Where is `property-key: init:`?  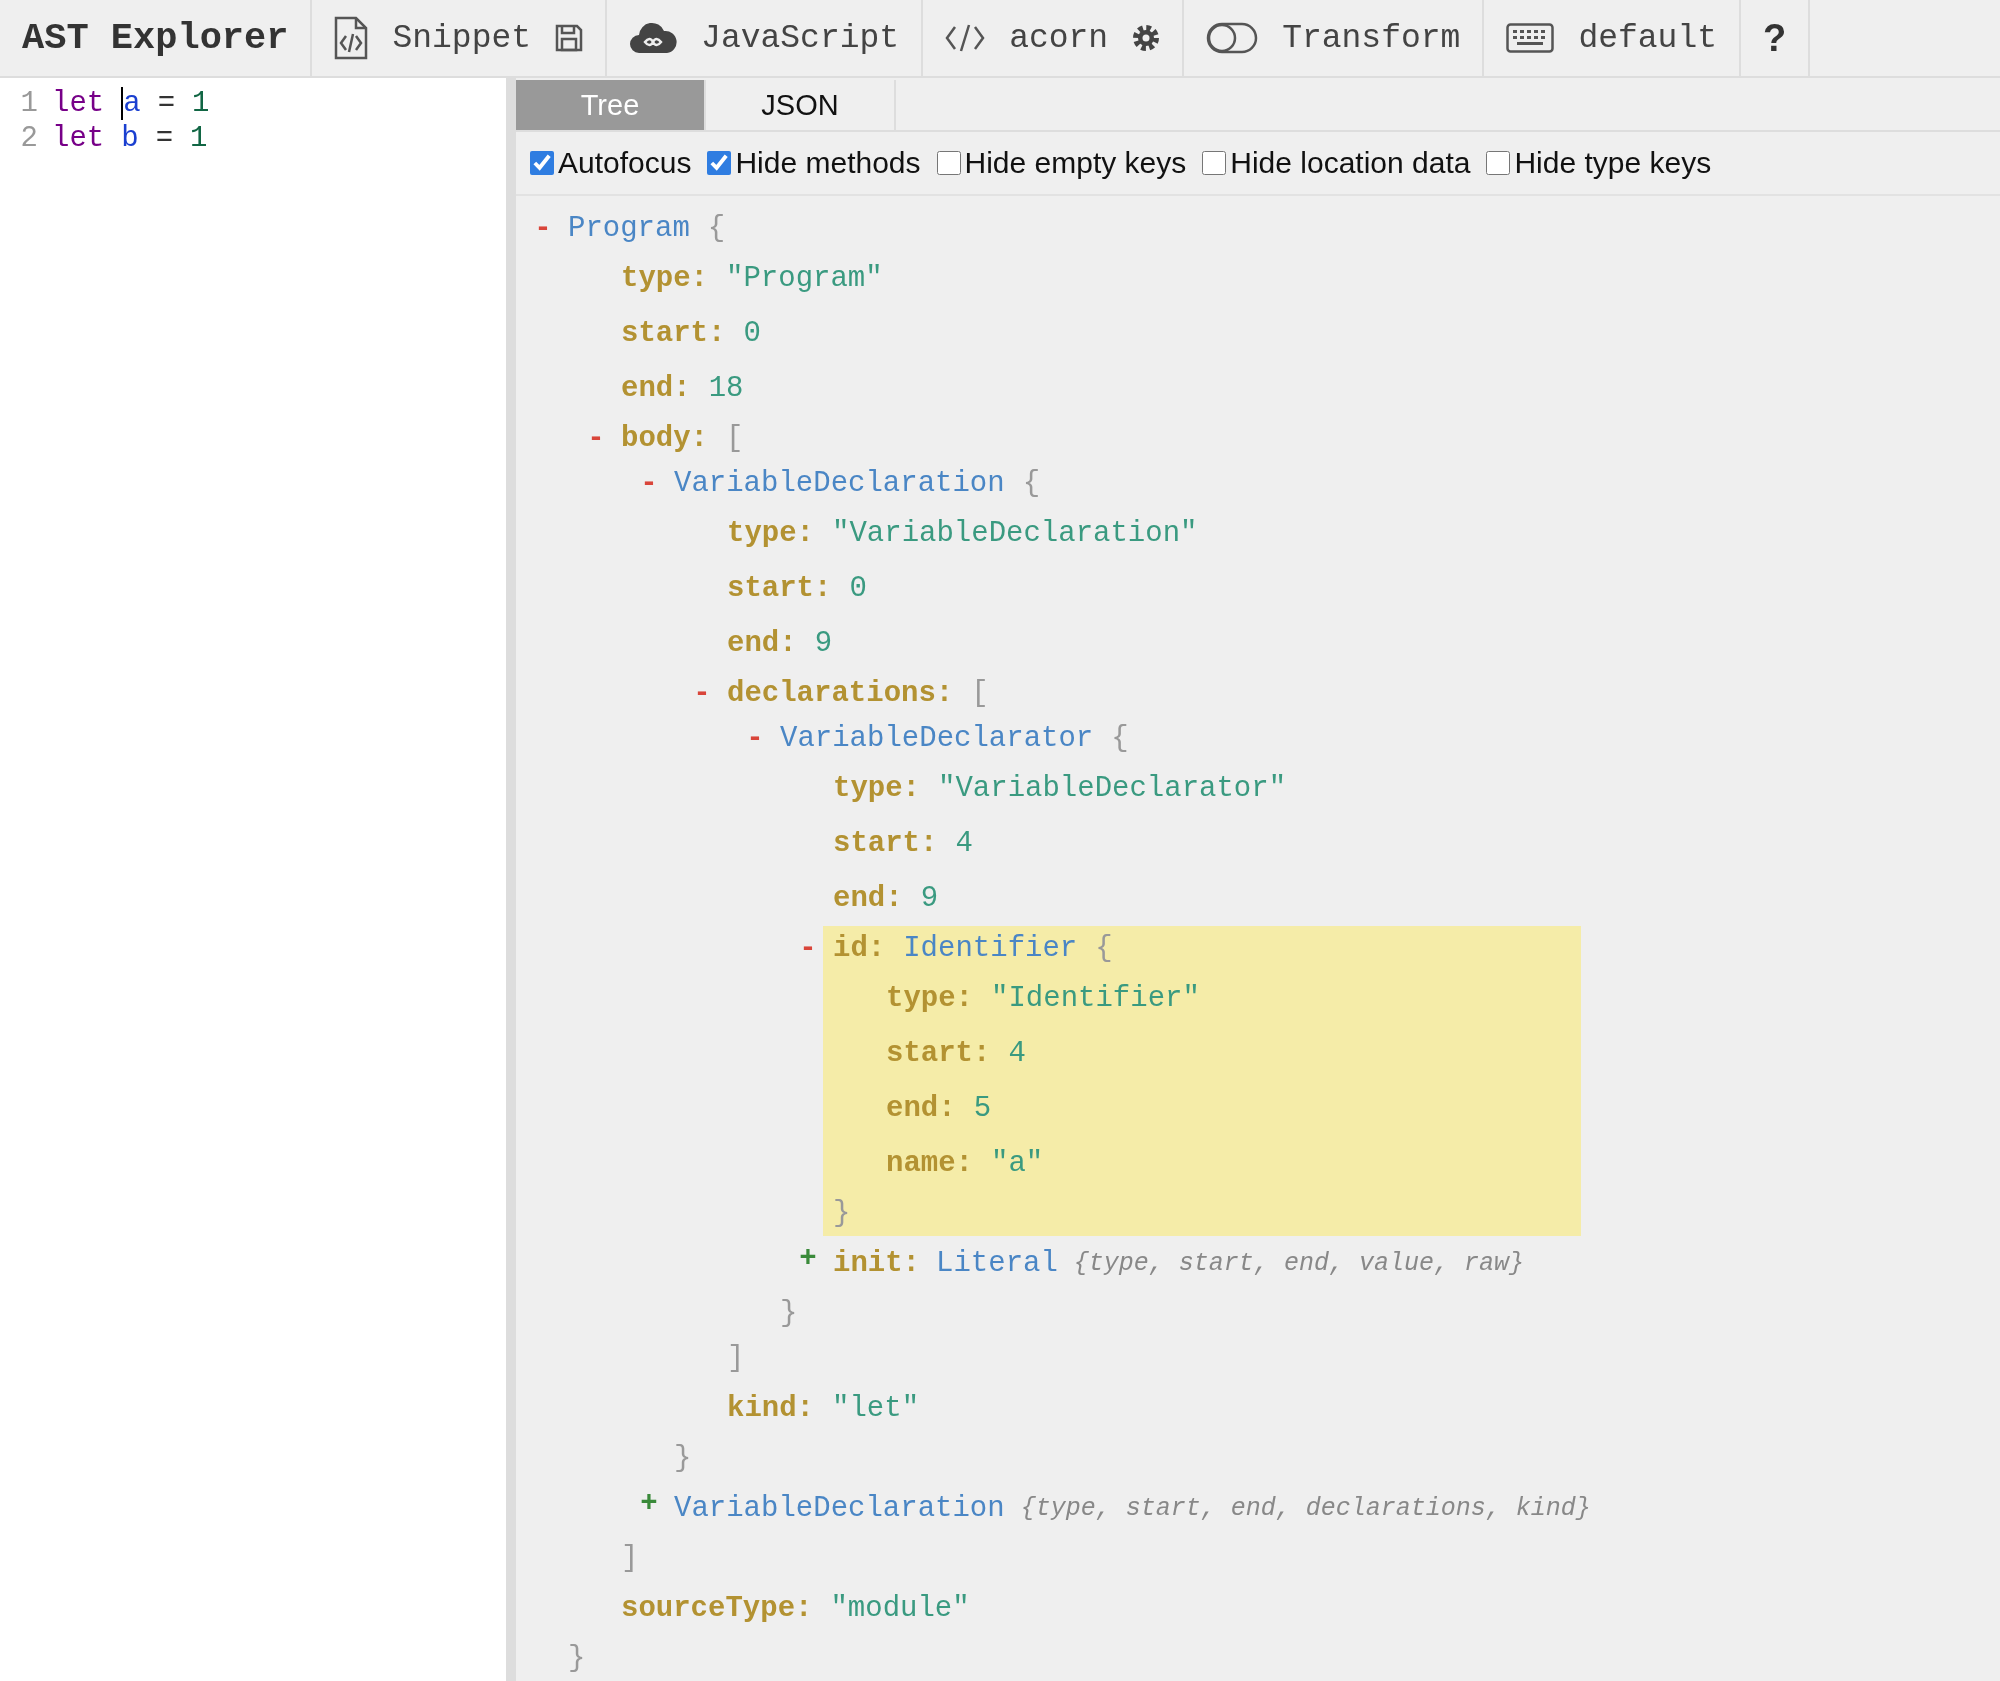 property-key: init: is located at coordinates (876, 1263).